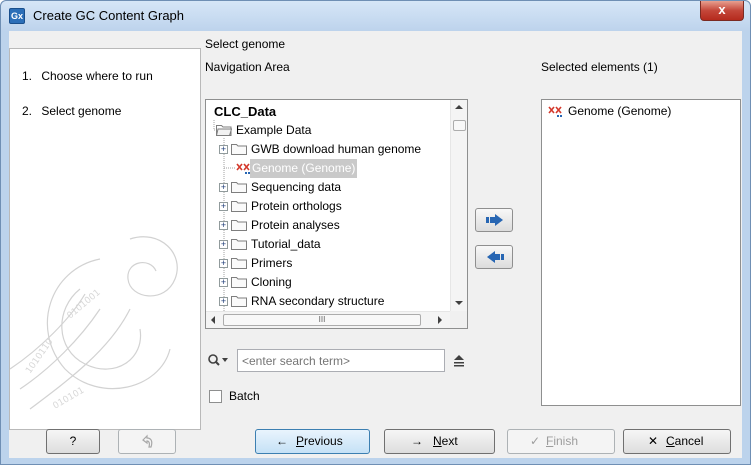 The height and width of the screenshot is (465, 751). I want to click on folder-open-icon, so click(224, 130).